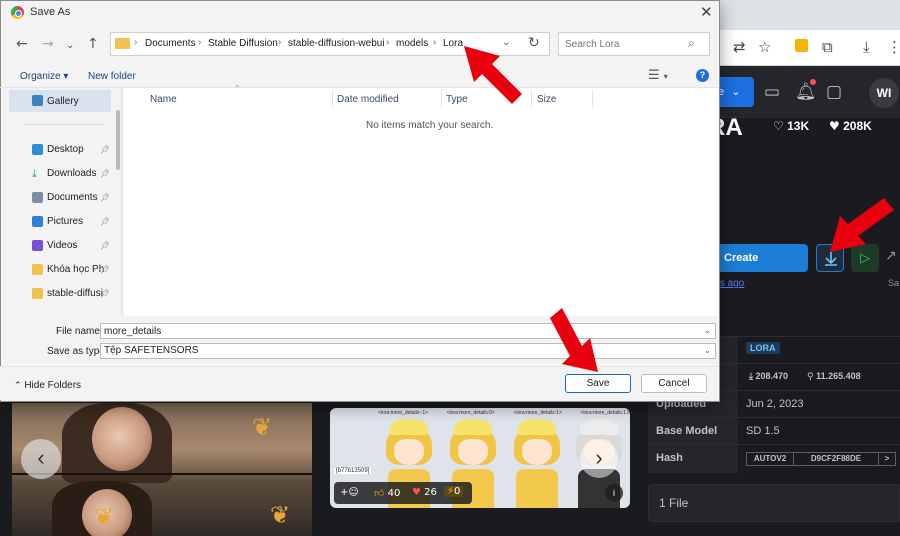 Image resolution: width=900 pixels, height=536 pixels. Describe the element at coordinates (827, 47) in the screenshot. I see `extensions-puzzle-icon: ⧉` at that location.